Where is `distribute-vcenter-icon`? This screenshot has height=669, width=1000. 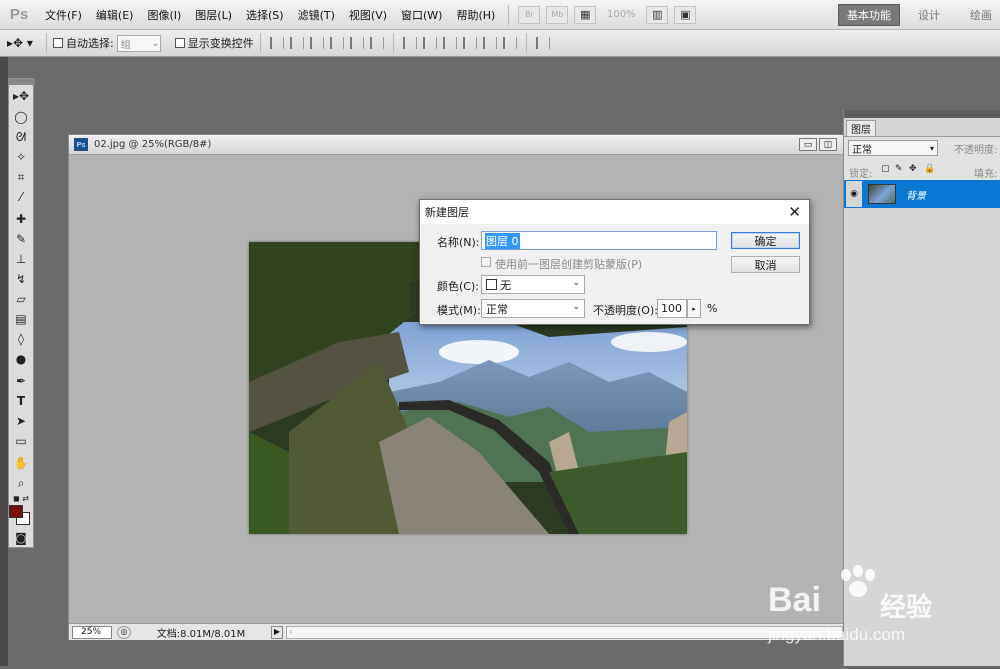 distribute-vcenter-icon is located at coordinates (429, 43).